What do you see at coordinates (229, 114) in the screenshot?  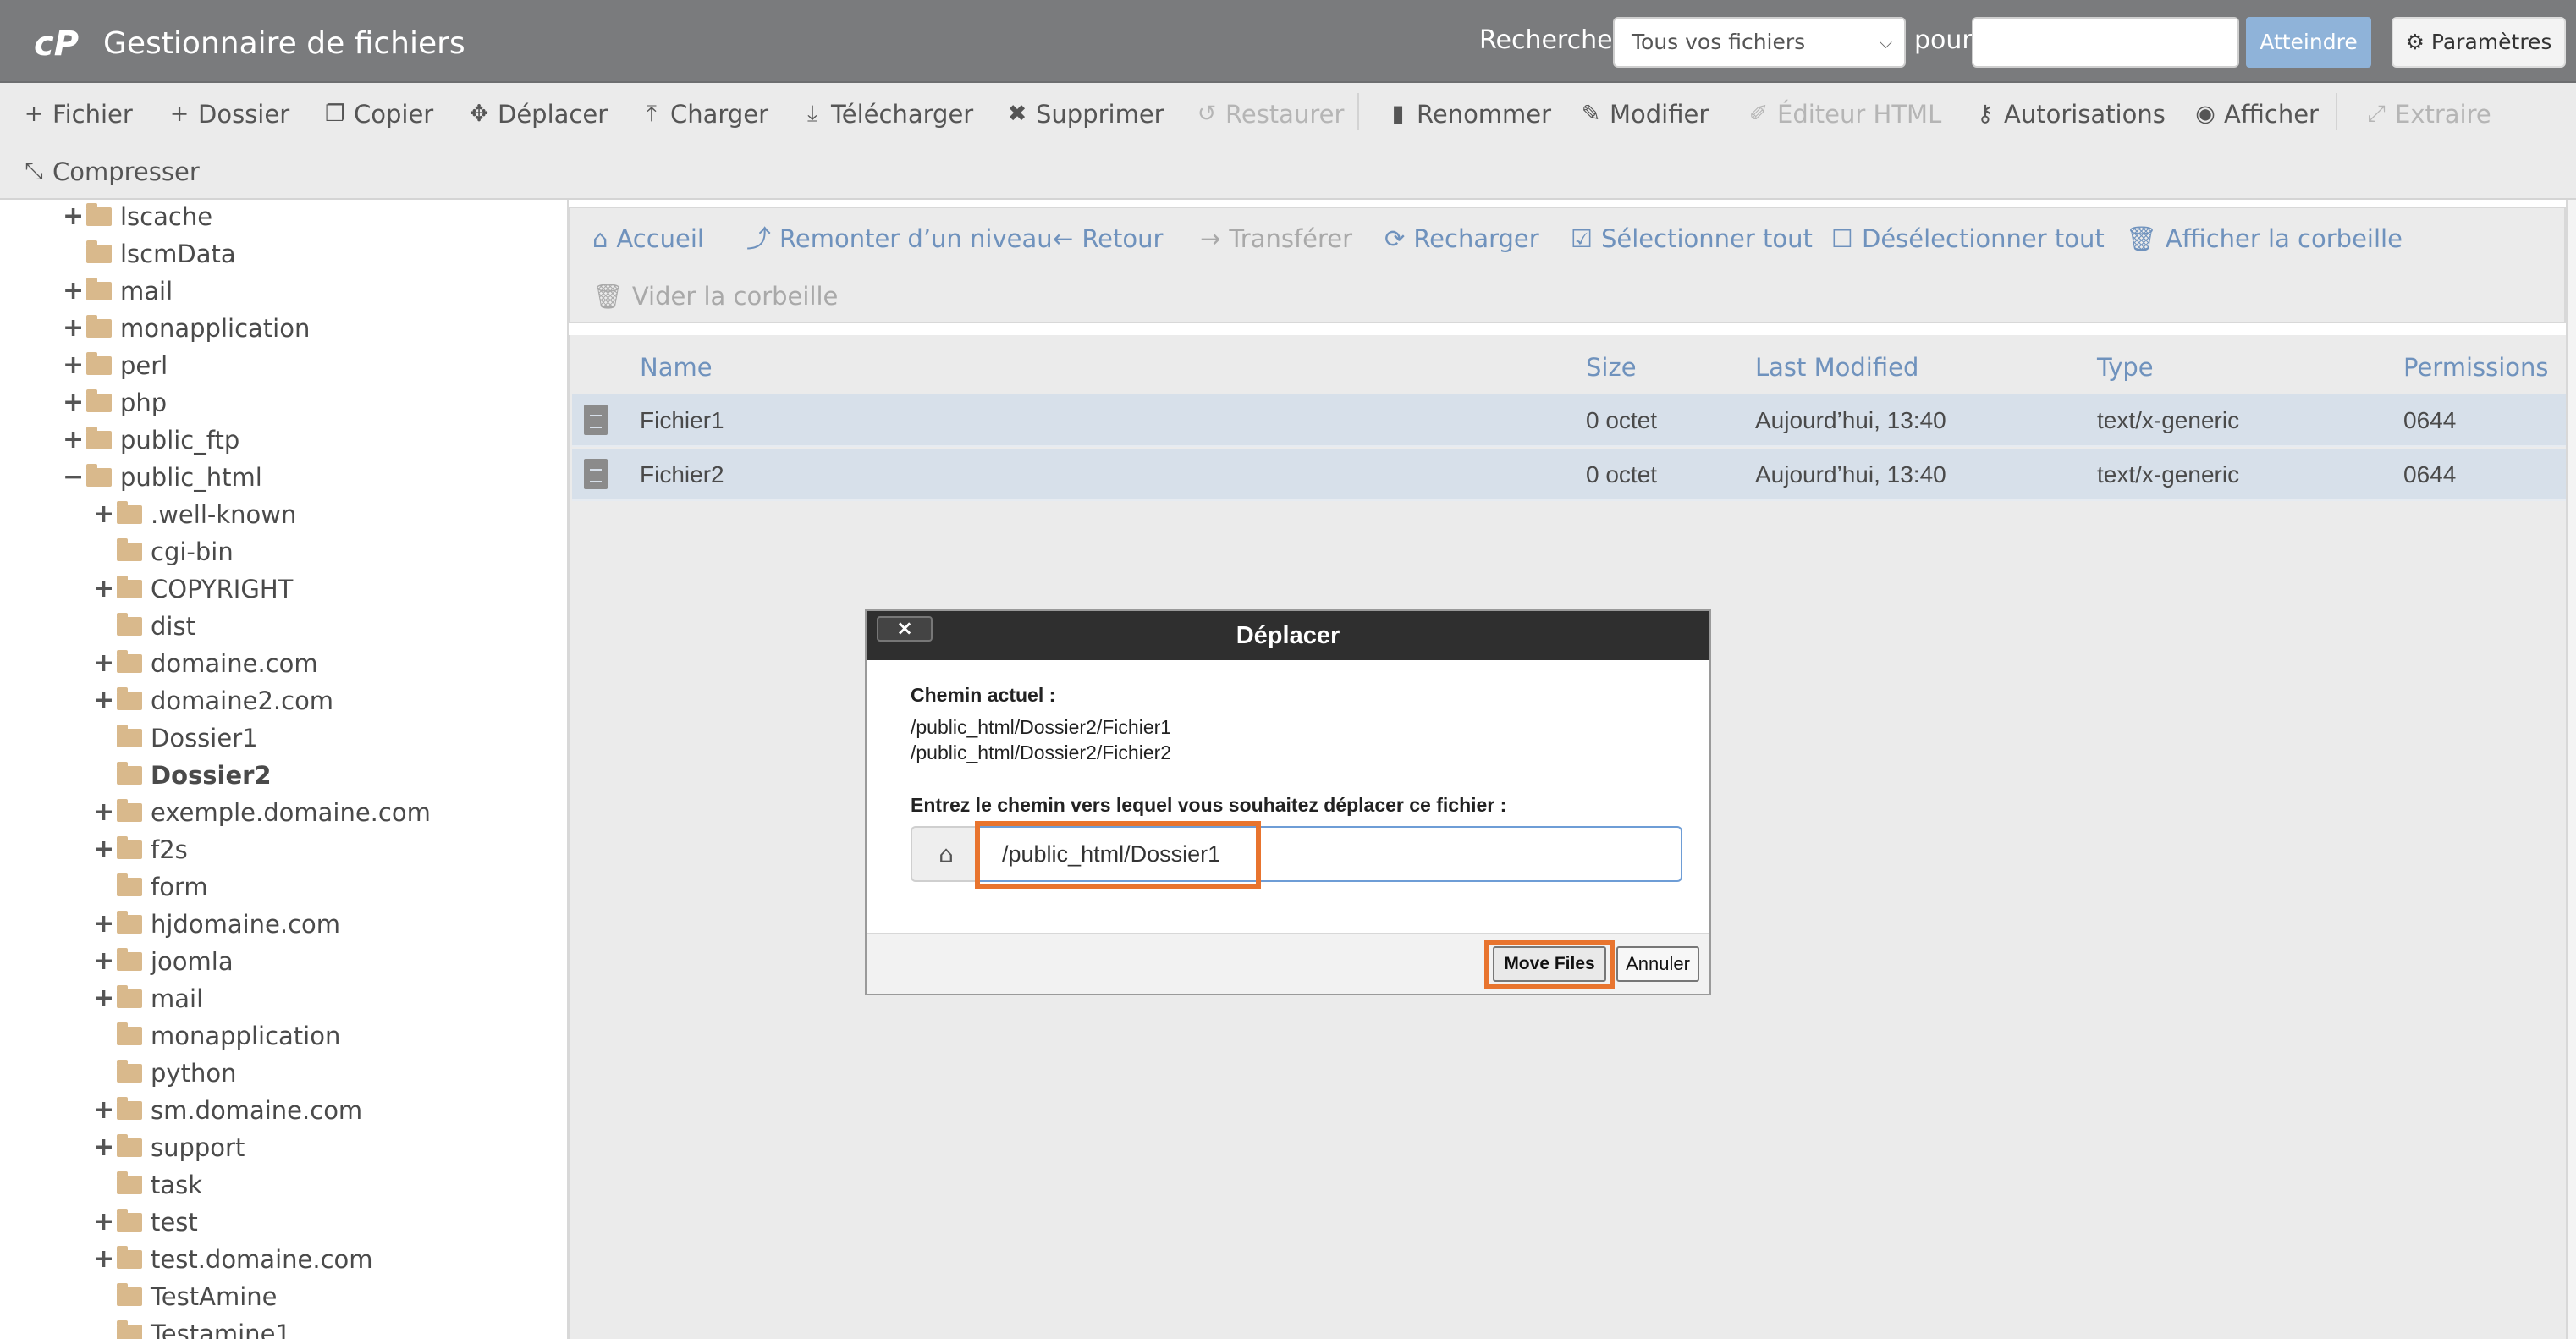 I see `toolbar-new-folder-button: + Dossier` at bounding box center [229, 114].